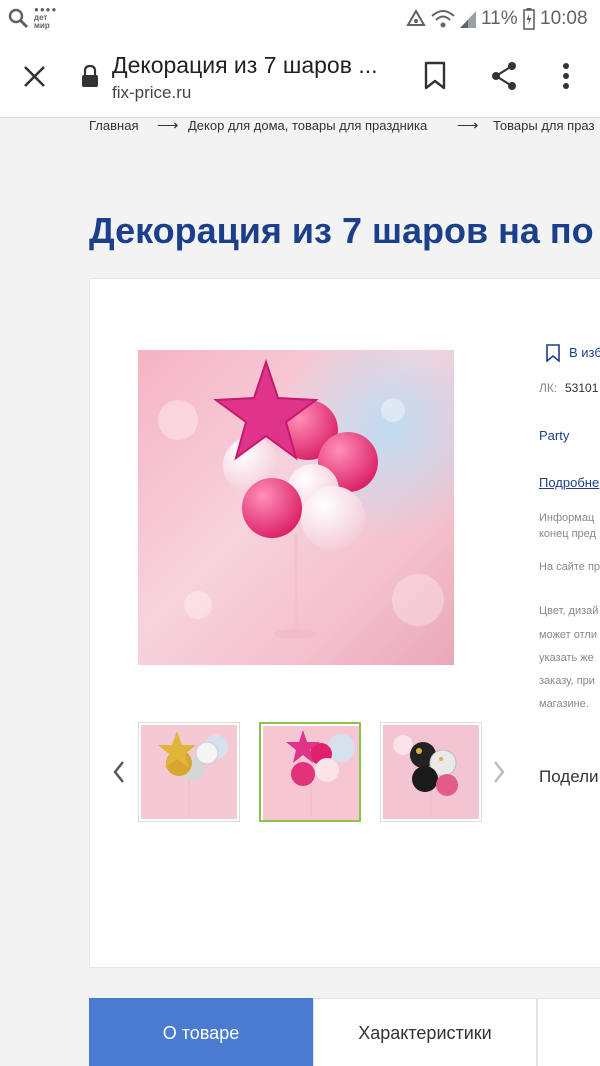 The height and width of the screenshot is (1066, 600). What do you see at coordinates (584, 352) in the screenshot?
I see `add-to-favorites-link: В изб` at bounding box center [584, 352].